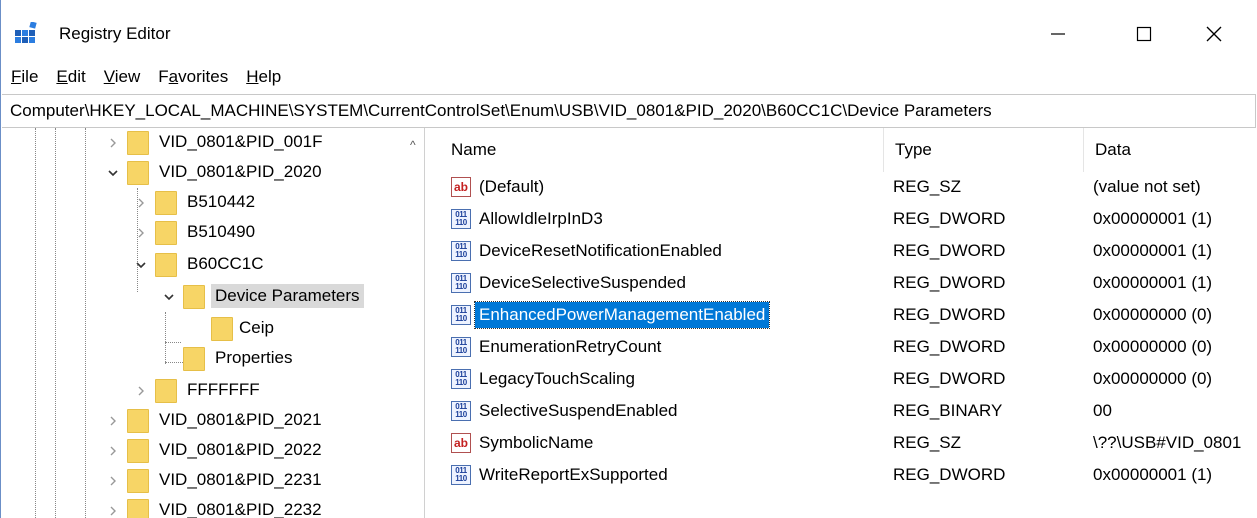  I want to click on tree-item-label: Device Parameters, so click(287, 296).